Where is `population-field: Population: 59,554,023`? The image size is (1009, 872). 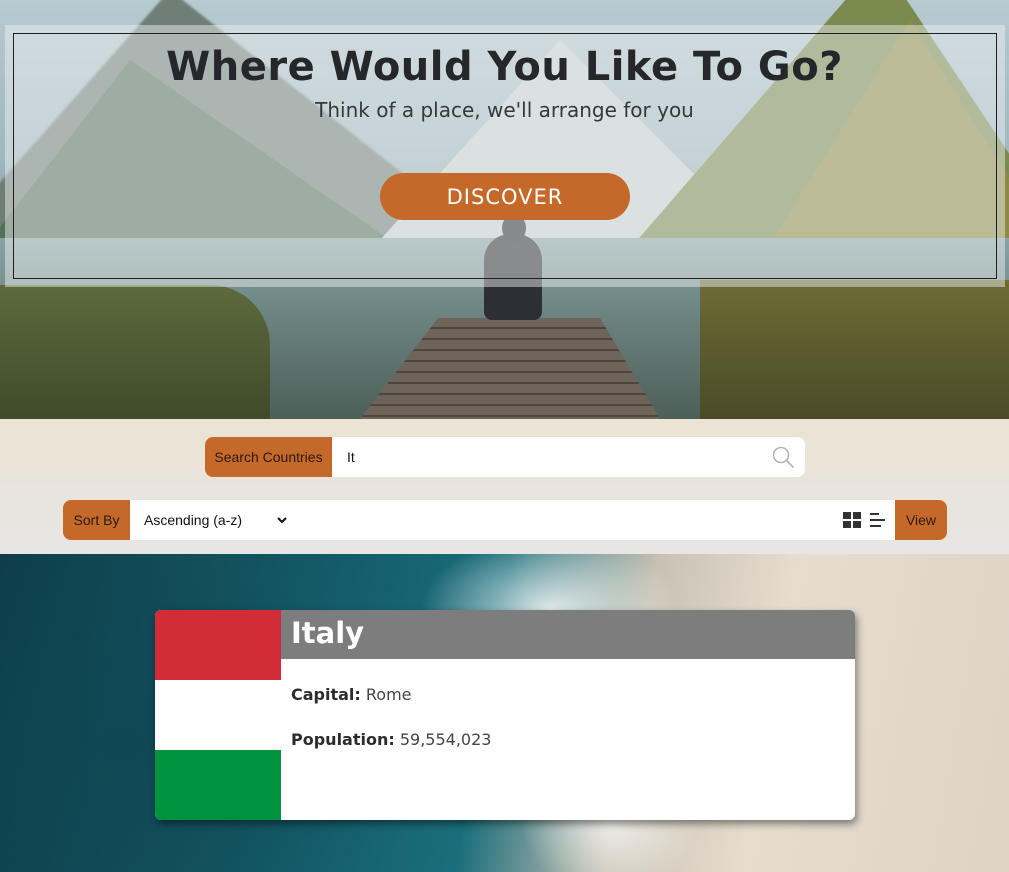 population-field: Population: 59,554,023 is located at coordinates (391, 739).